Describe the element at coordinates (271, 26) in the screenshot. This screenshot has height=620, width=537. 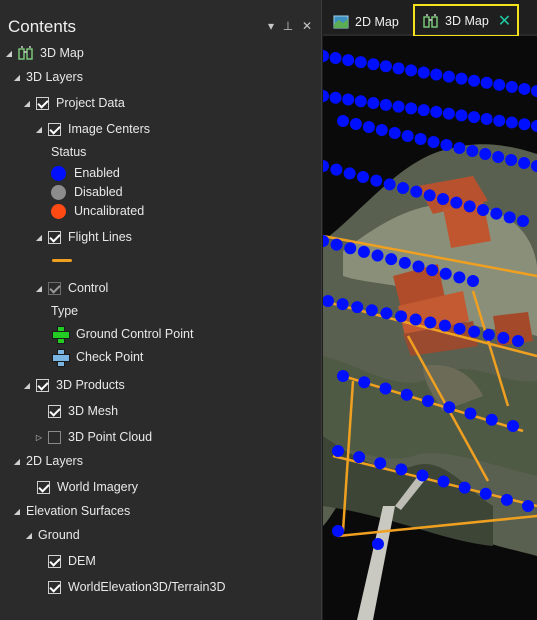
I see `panel-menu-icon: ▾` at that location.